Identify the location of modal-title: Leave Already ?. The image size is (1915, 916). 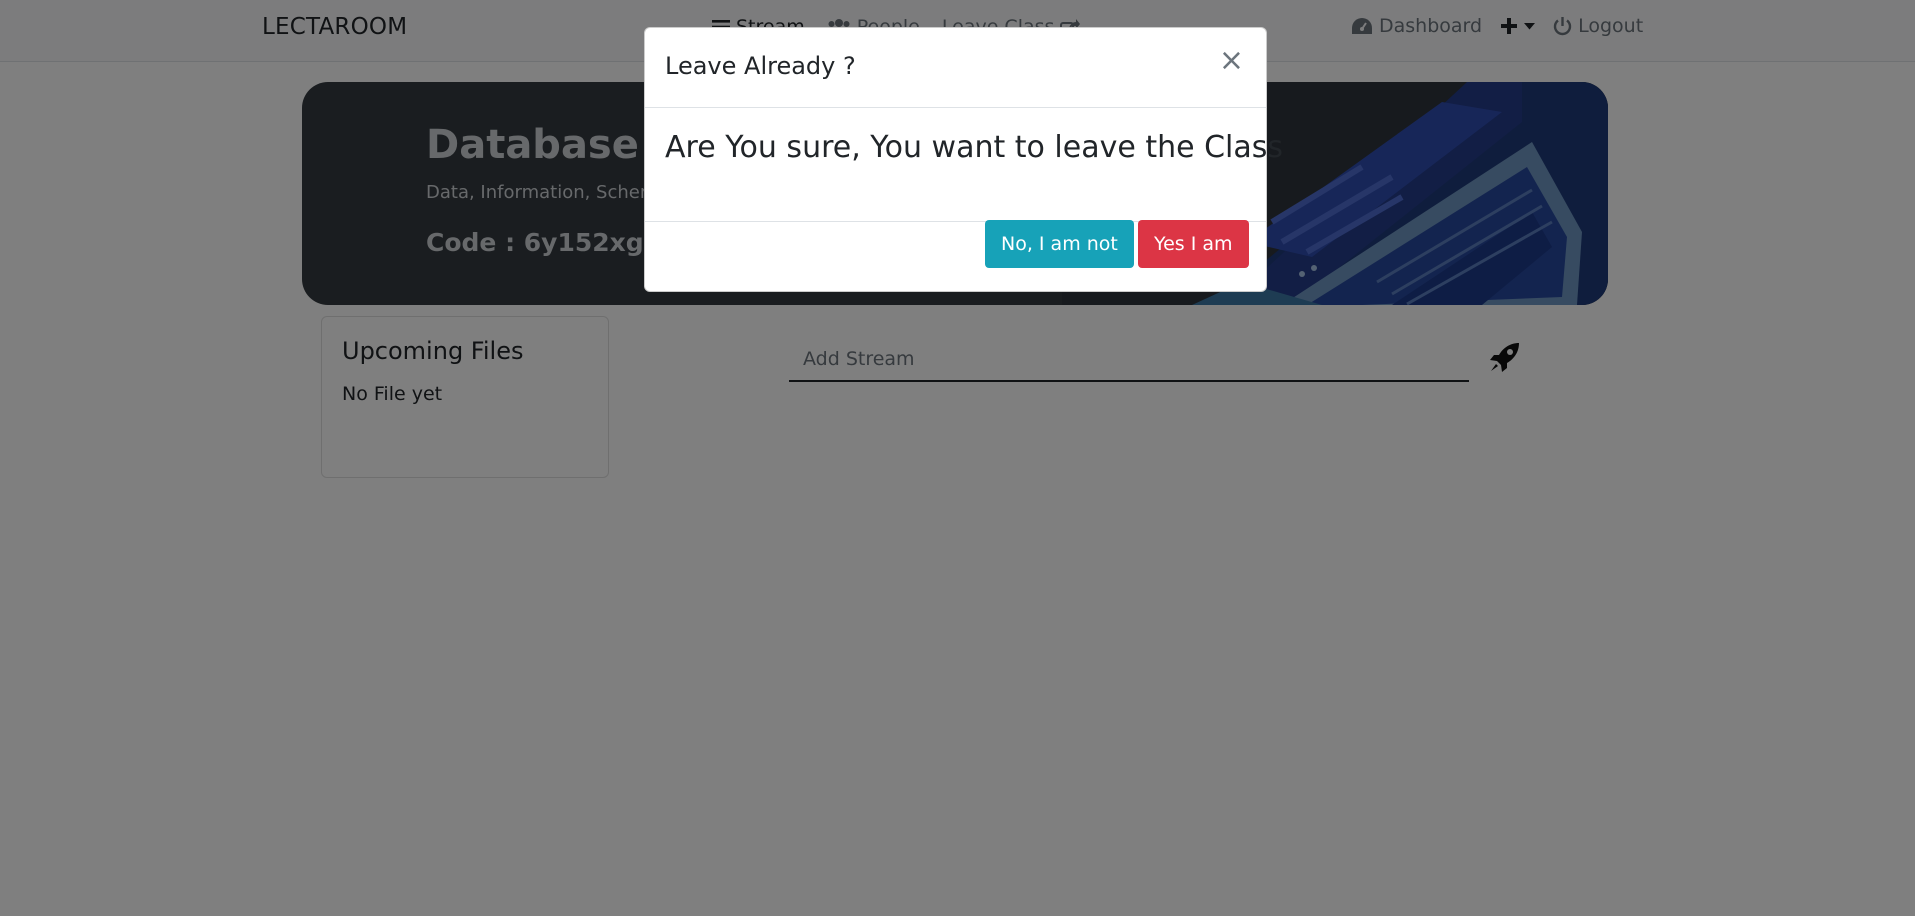
(760, 66).